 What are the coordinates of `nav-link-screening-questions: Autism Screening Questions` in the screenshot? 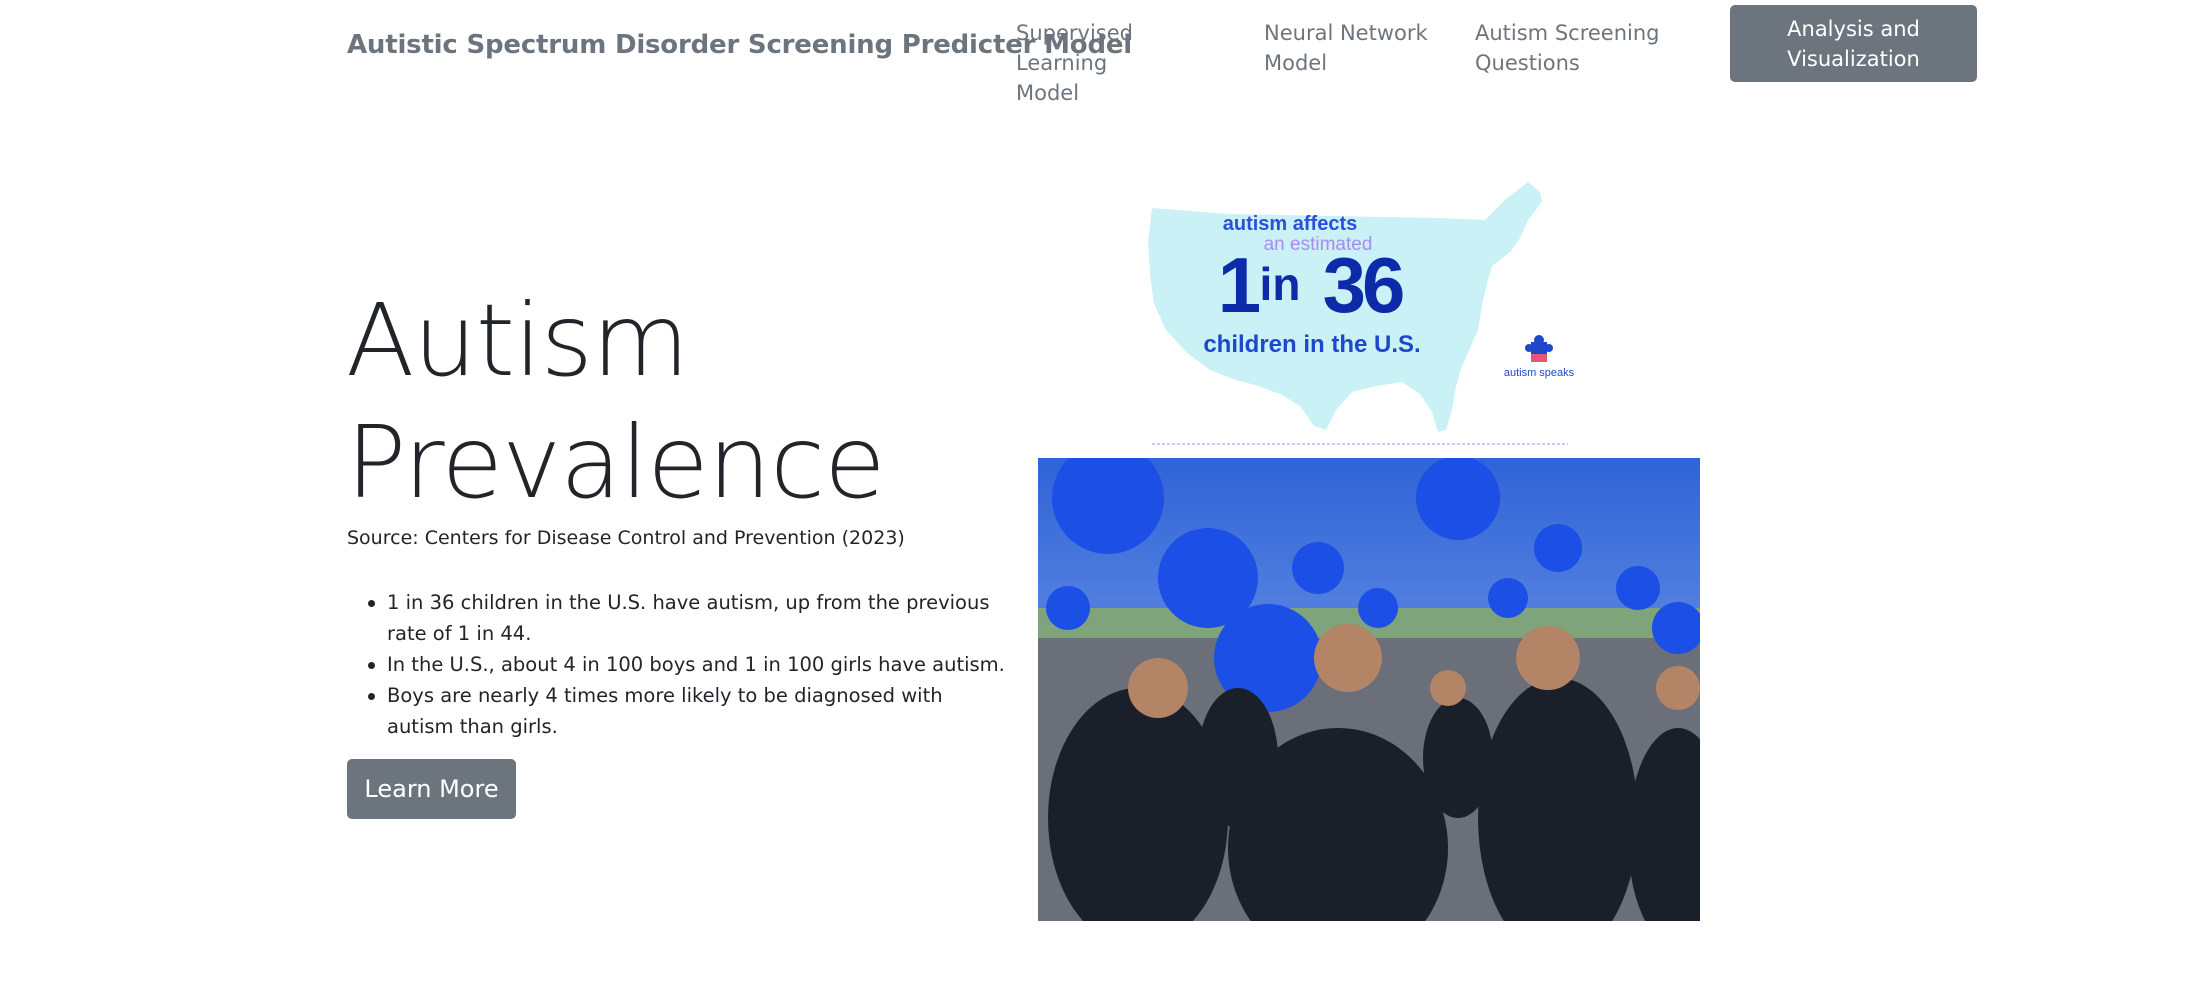 It's located at (1570, 48).